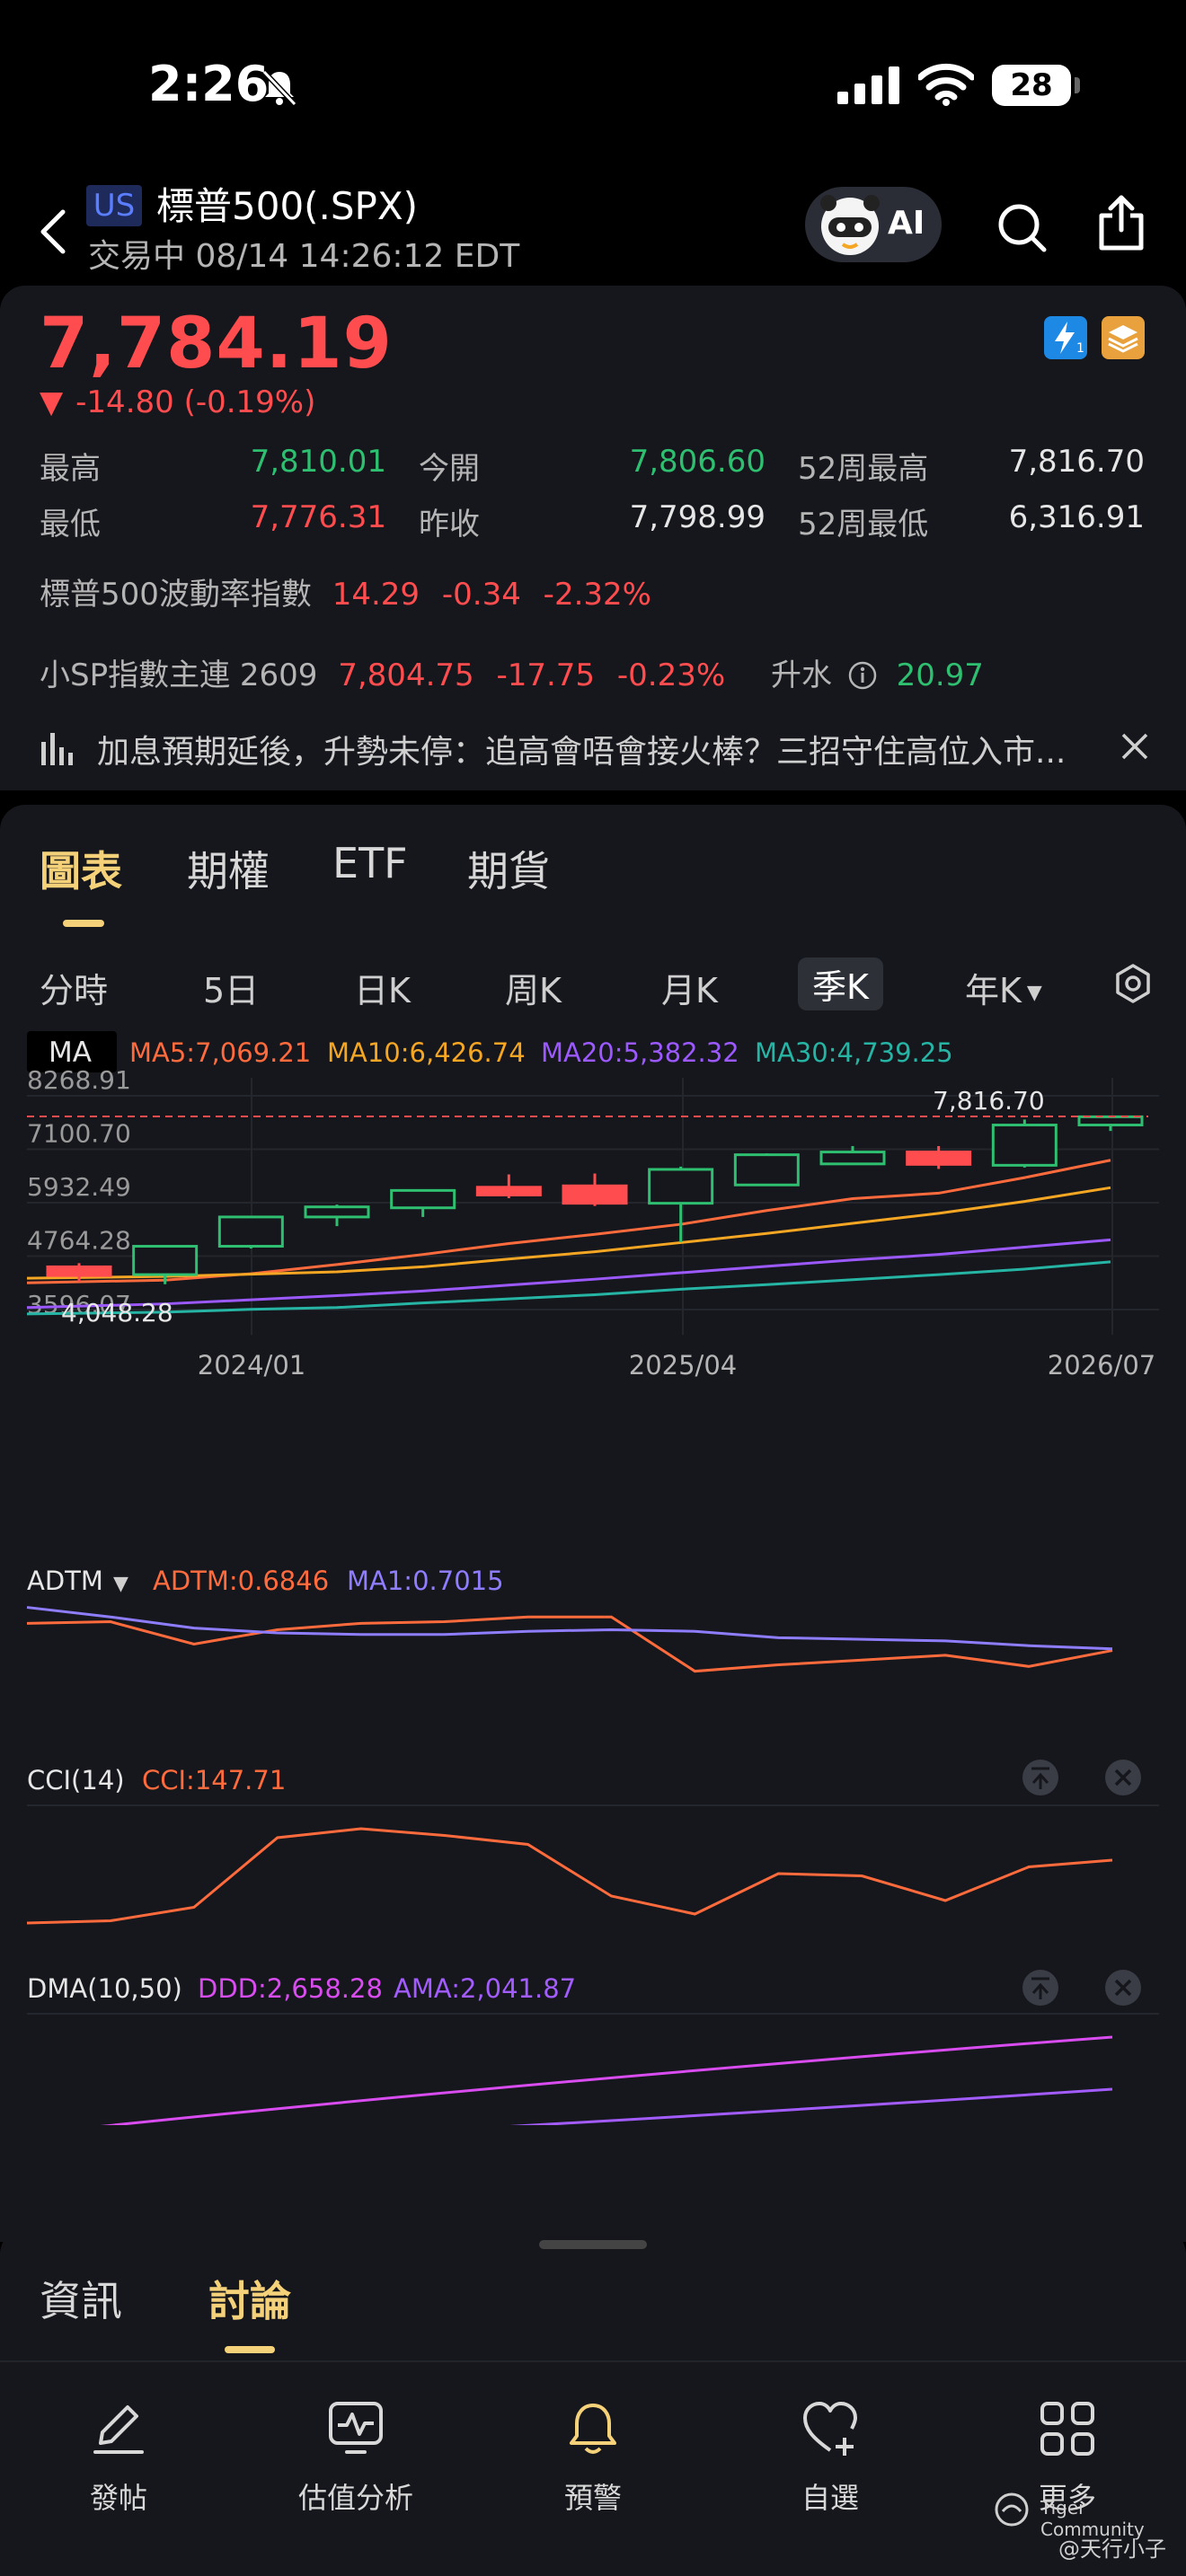 Image resolution: width=1186 pixels, height=2576 pixels. Describe the element at coordinates (989, 1101) in the screenshot. I see `high-marker-label: 7,816.70` at that location.